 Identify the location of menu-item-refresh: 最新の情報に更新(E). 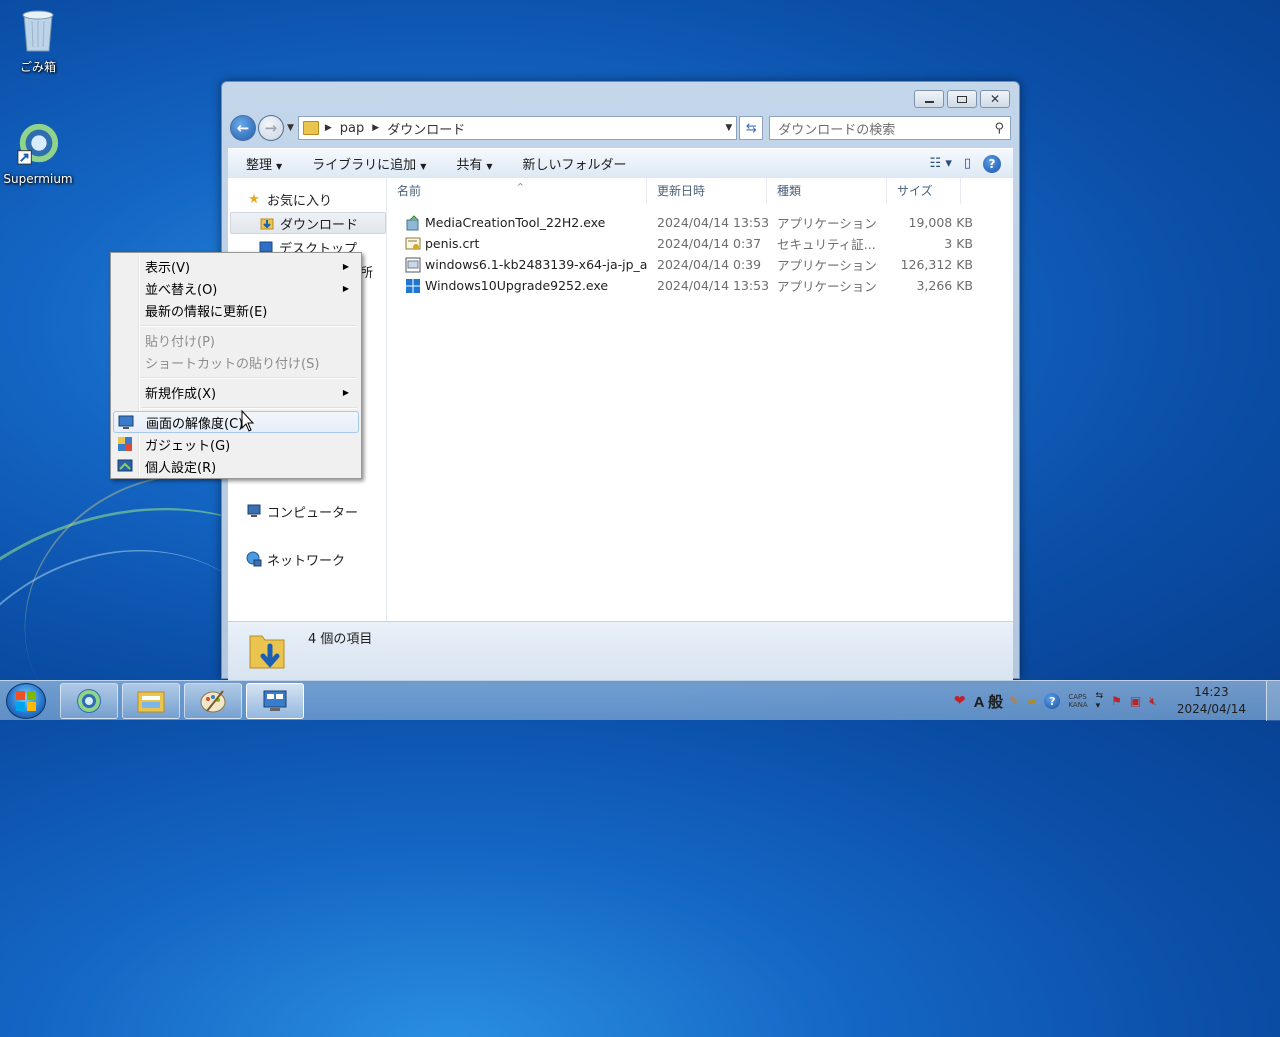
(236, 310).